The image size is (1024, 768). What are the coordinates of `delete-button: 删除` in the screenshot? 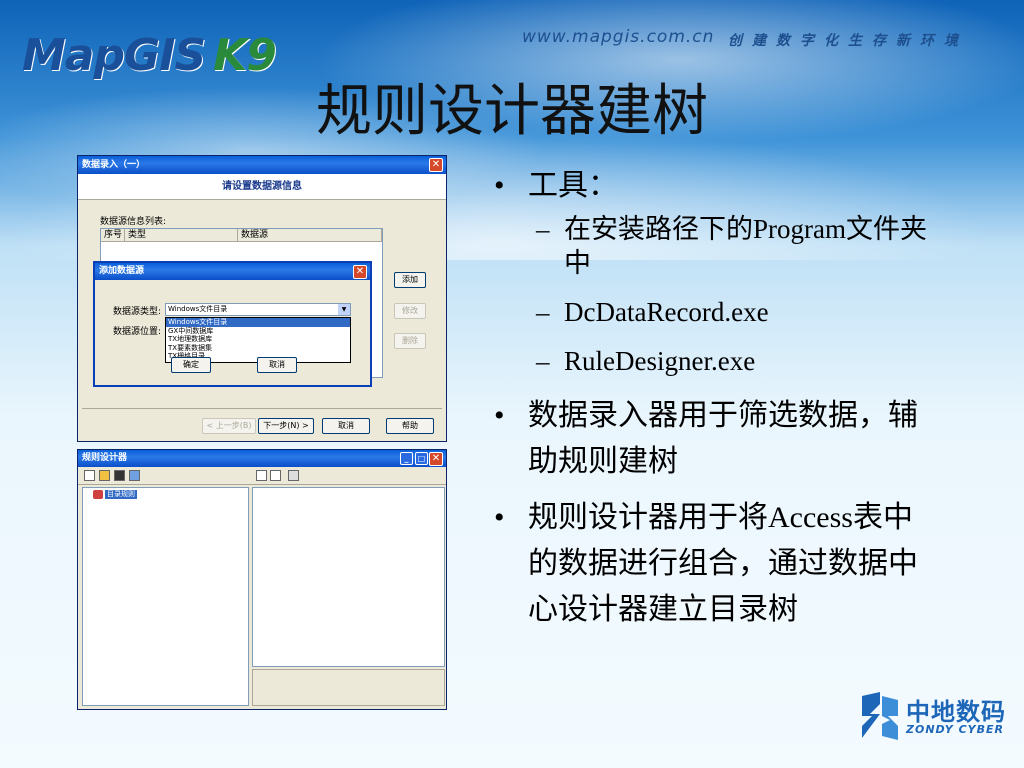 It's located at (410, 341).